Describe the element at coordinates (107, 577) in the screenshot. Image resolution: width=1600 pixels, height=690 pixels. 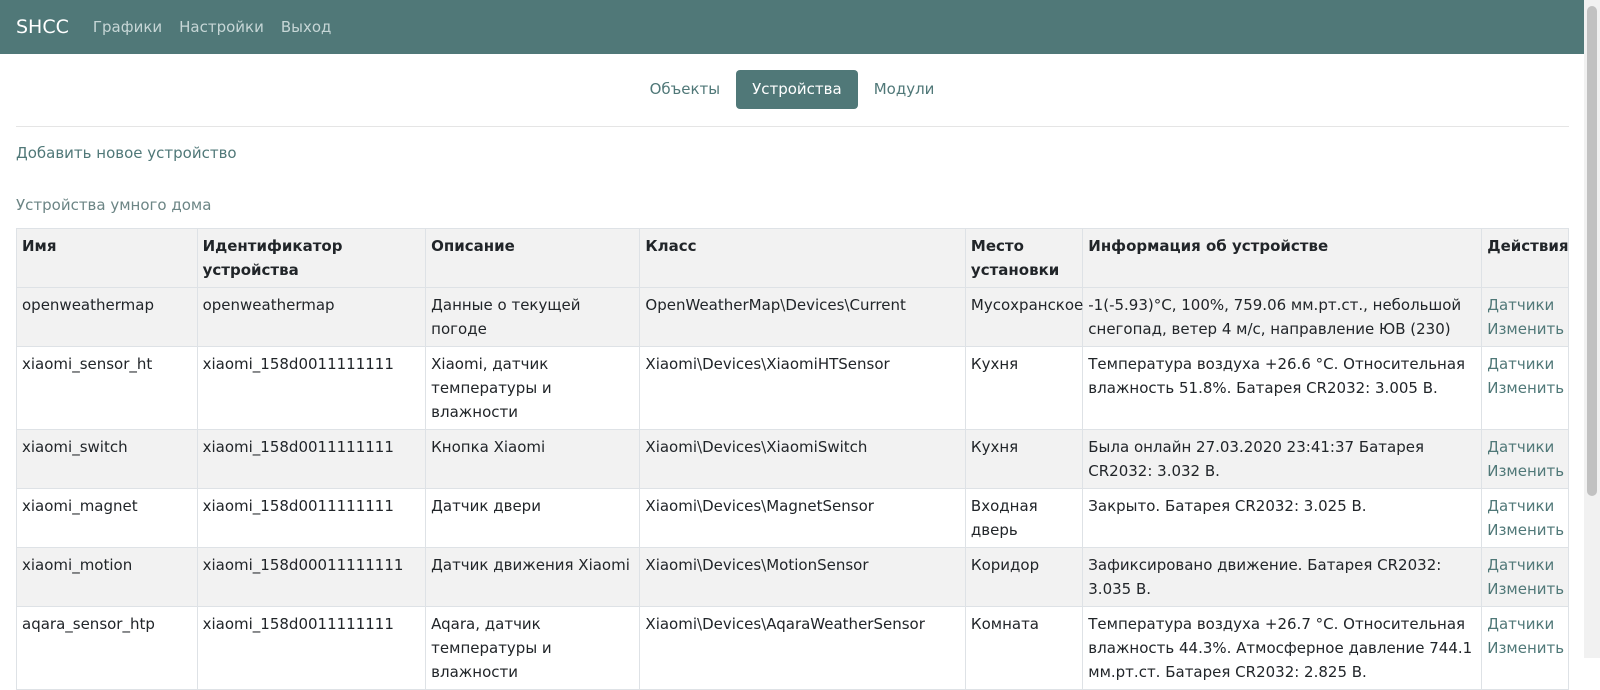
I see `cell-name: xiaomi_motion` at that location.